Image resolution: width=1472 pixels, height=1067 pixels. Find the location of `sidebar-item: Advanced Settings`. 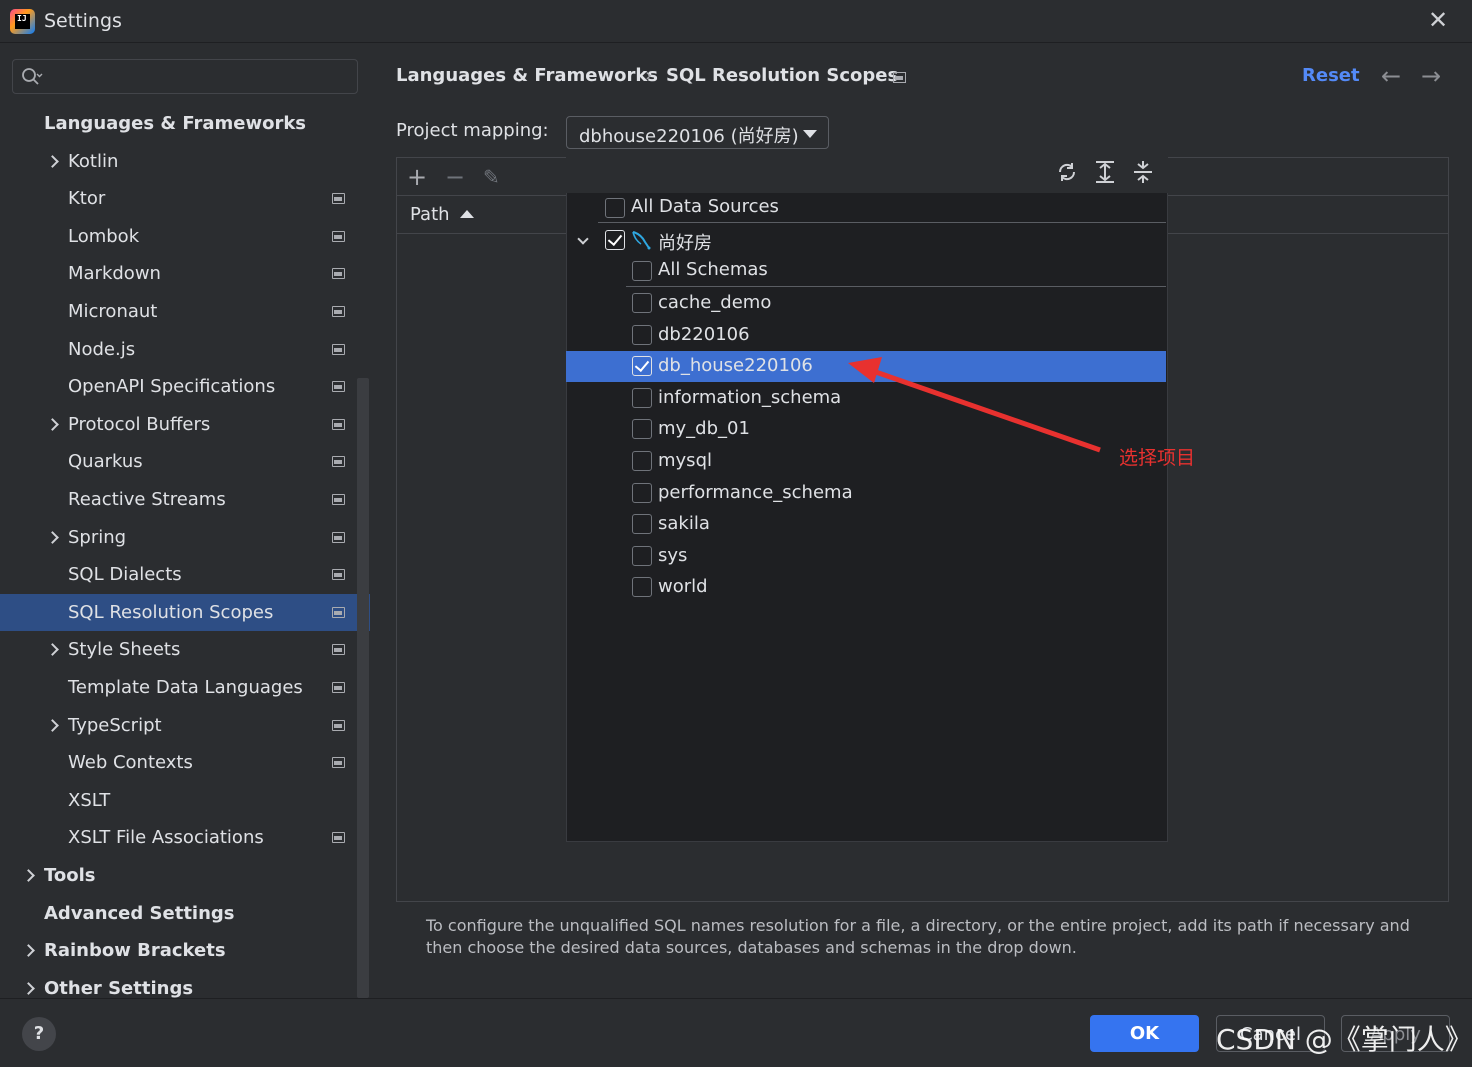

sidebar-item: Advanced Settings is located at coordinates (185, 913).